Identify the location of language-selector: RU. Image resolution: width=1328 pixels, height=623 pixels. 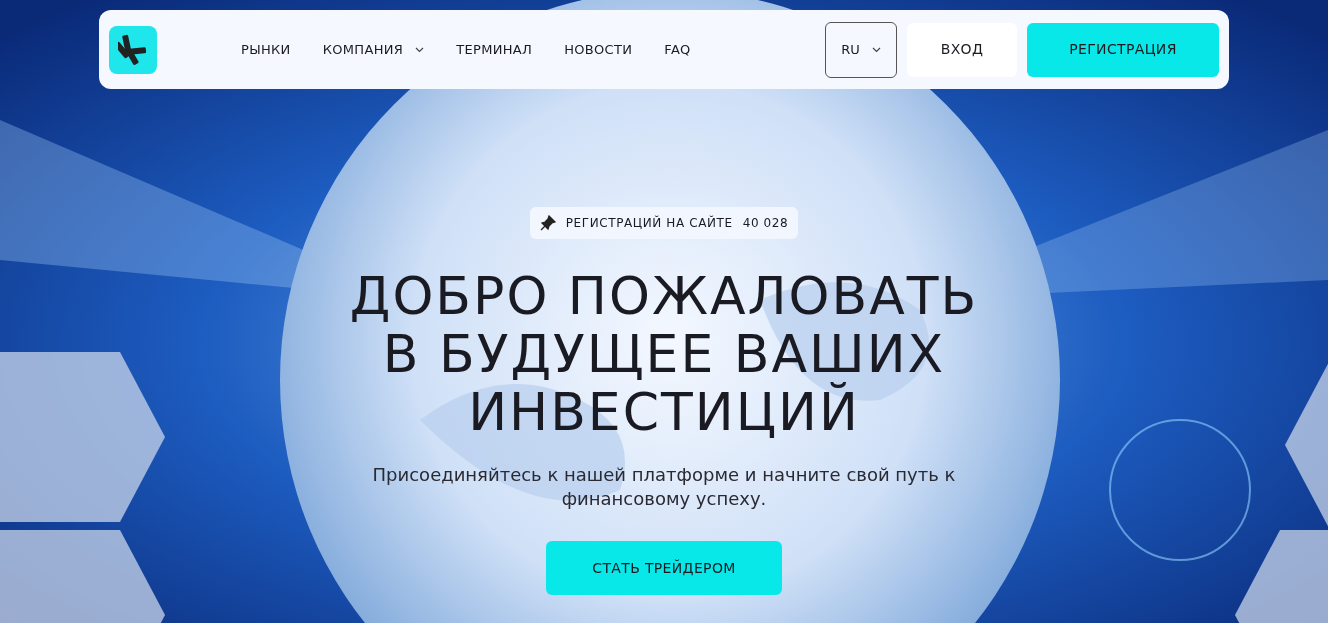
(861, 49).